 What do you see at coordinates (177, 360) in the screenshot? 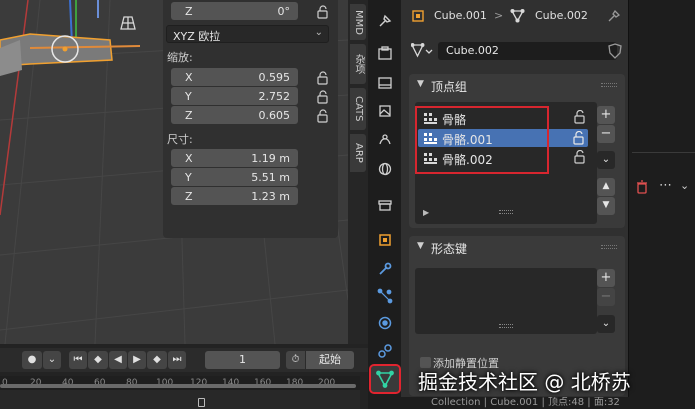
I see `jump-end-icon: ⏭` at bounding box center [177, 360].